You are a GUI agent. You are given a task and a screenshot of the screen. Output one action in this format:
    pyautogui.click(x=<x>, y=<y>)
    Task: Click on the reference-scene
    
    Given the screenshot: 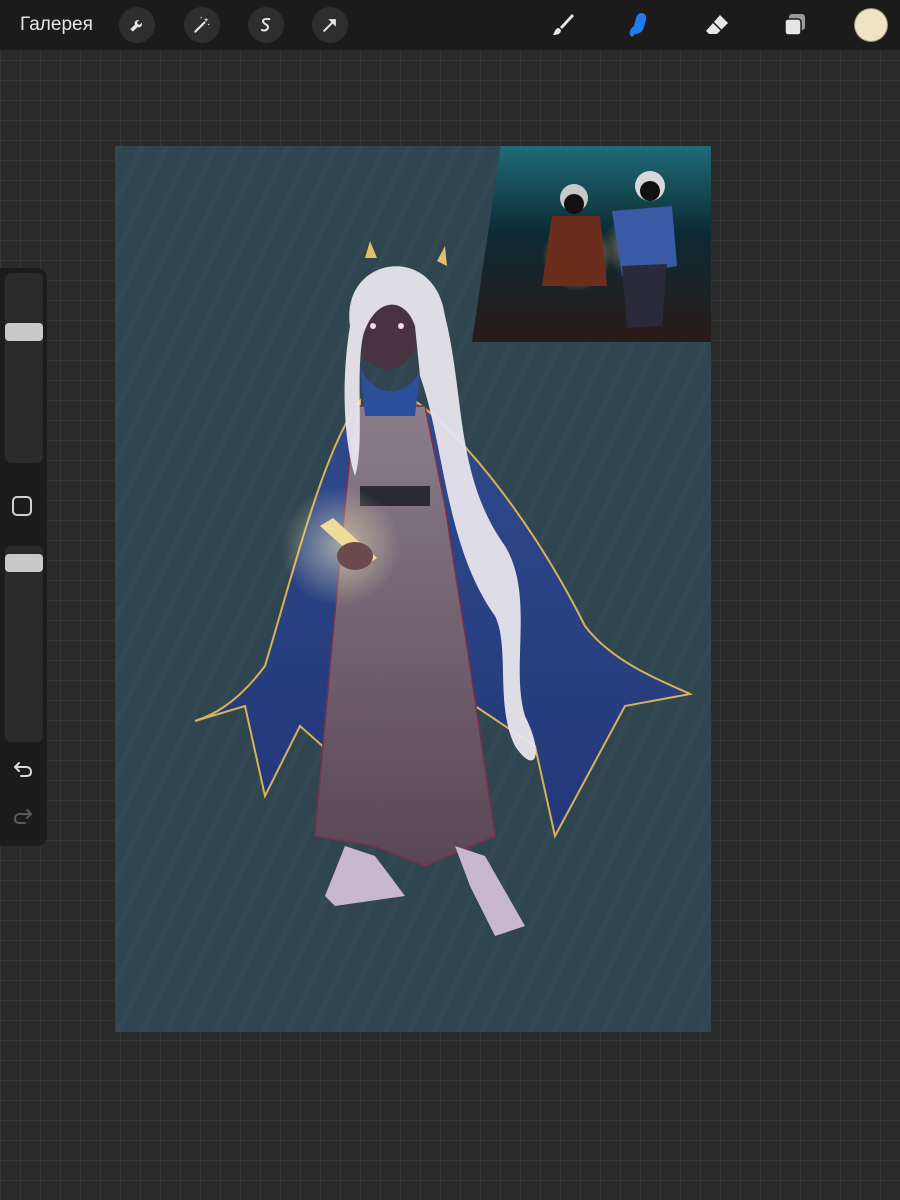 What is the action you would take?
    pyautogui.click(x=591, y=244)
    